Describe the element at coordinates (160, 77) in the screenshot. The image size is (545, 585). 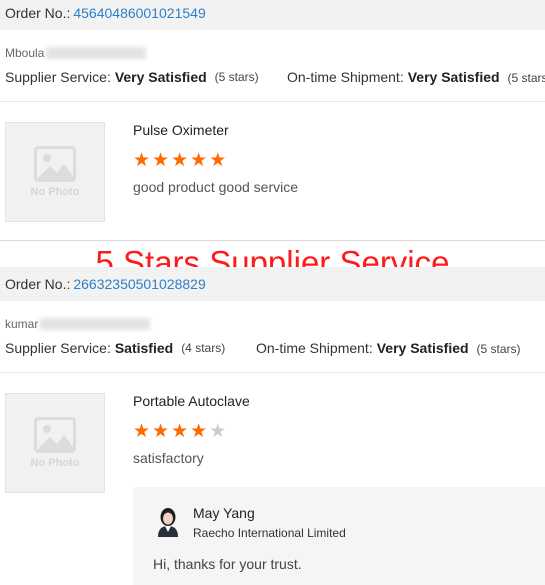
I see `supplier-service-value: Very Satisfied` at that location.